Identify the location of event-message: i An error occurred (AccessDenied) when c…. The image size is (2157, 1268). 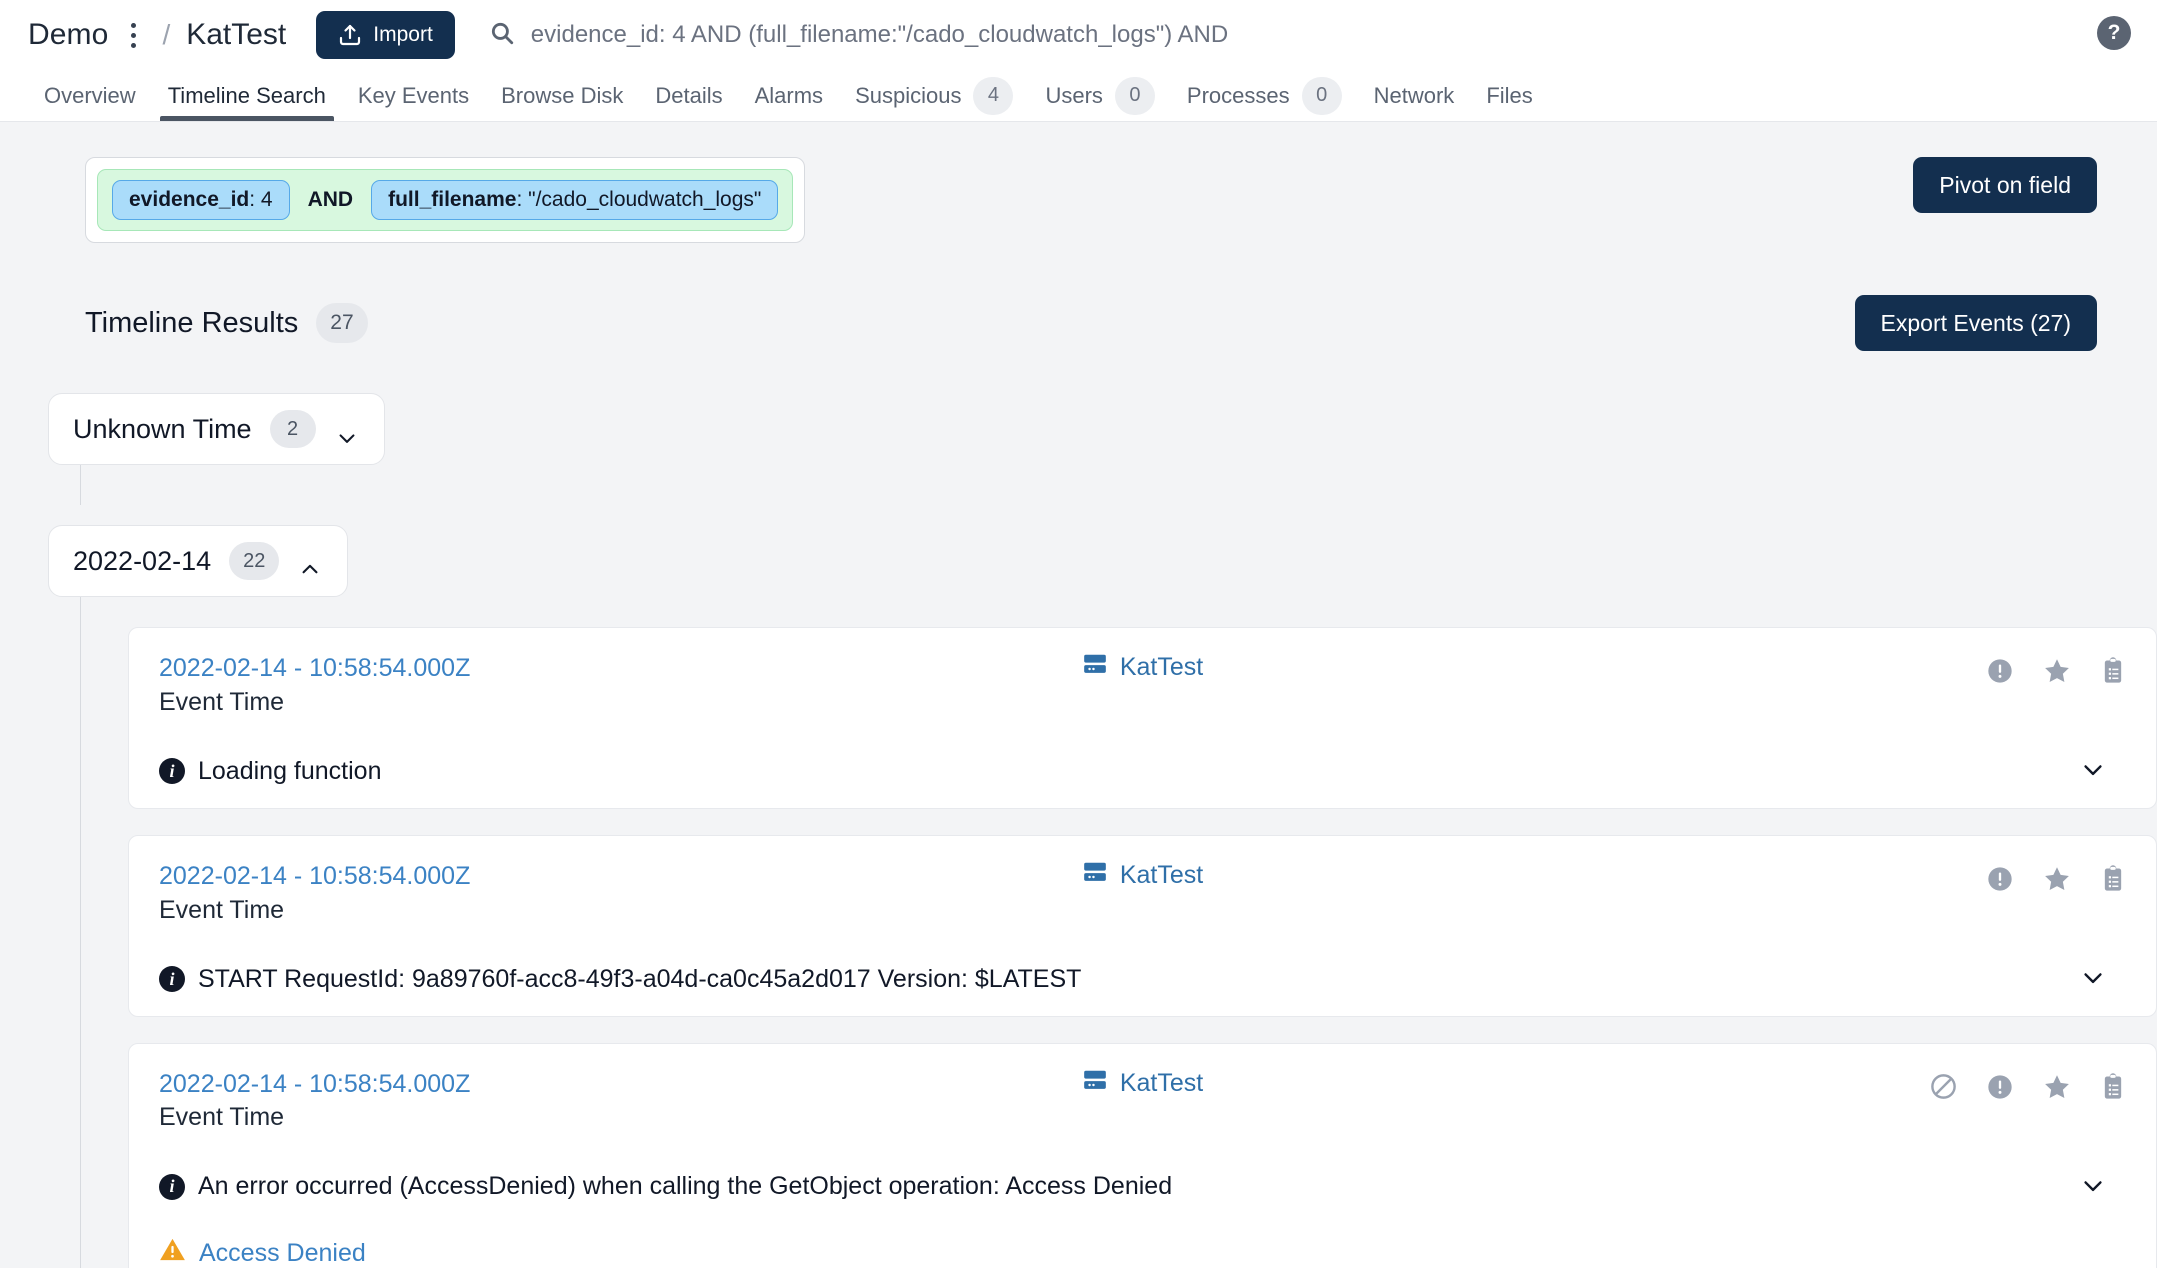
(665, 1186).